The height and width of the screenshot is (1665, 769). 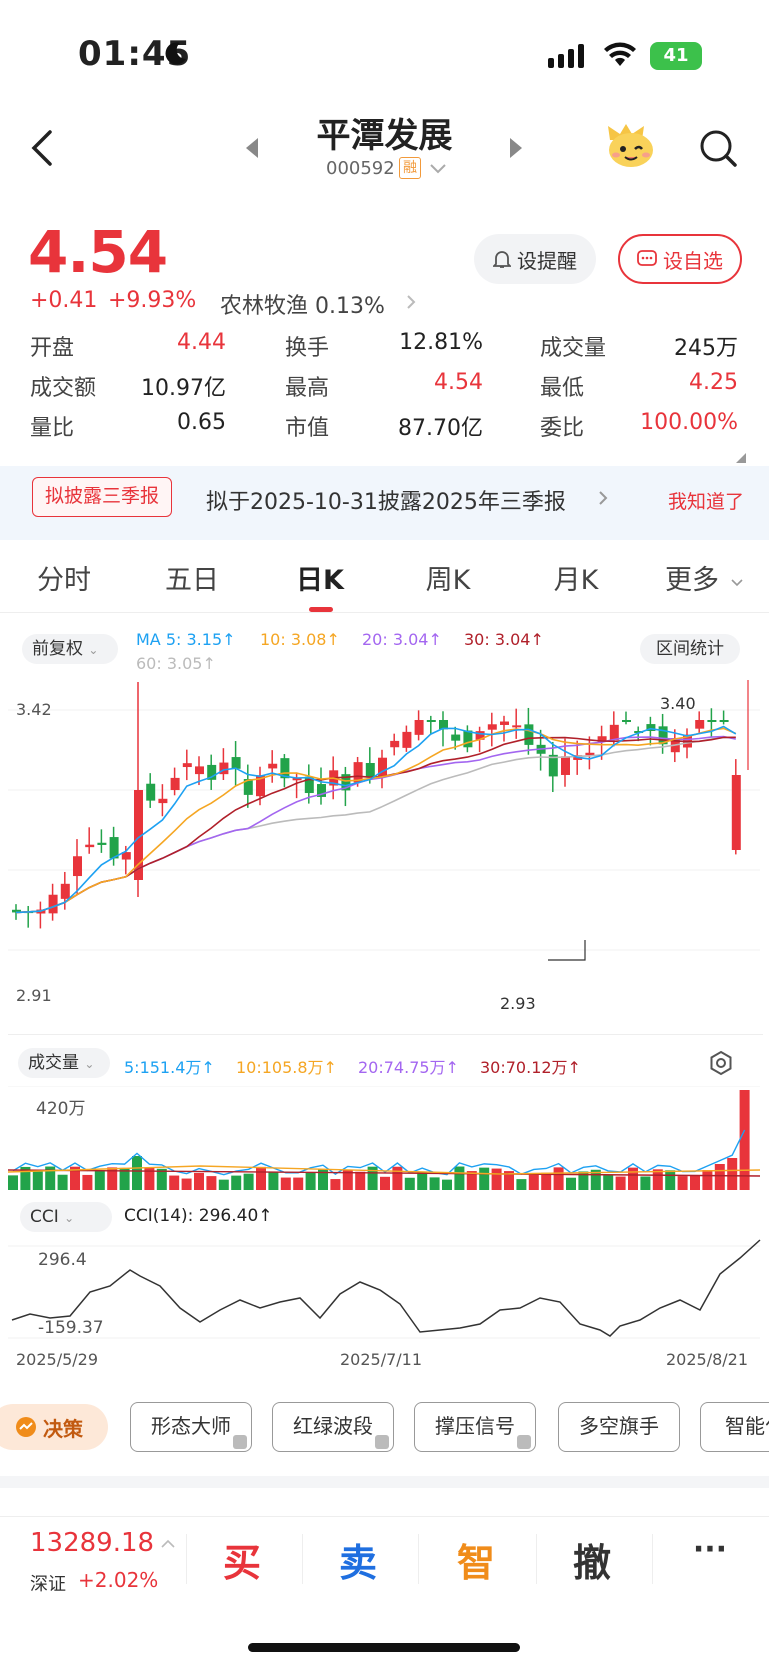 I want to click on sell-button: 卖, so click(x=358, y=1559).